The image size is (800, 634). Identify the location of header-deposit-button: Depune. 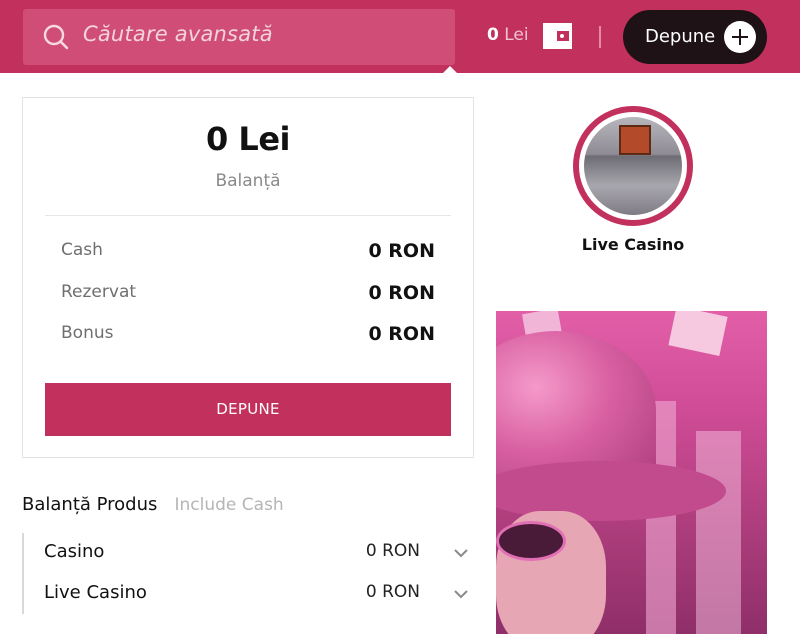
(695, 37).